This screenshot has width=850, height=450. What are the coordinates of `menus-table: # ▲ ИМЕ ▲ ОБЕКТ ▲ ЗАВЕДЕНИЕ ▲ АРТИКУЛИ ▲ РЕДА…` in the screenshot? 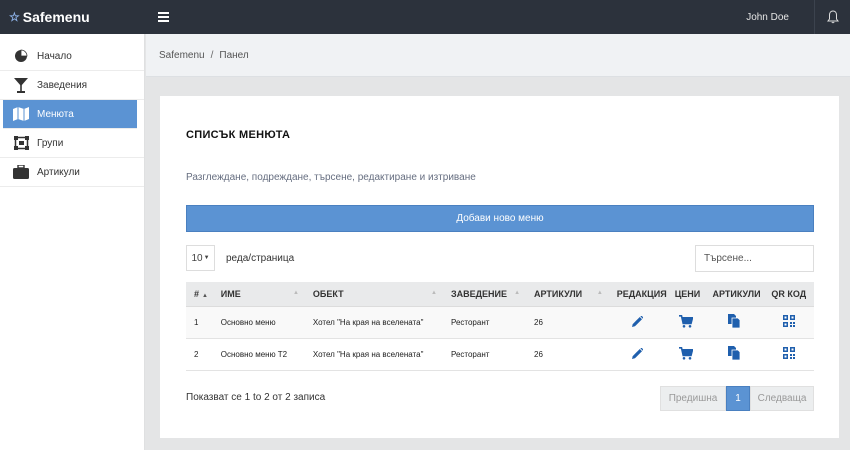 It's located at (500, 326).